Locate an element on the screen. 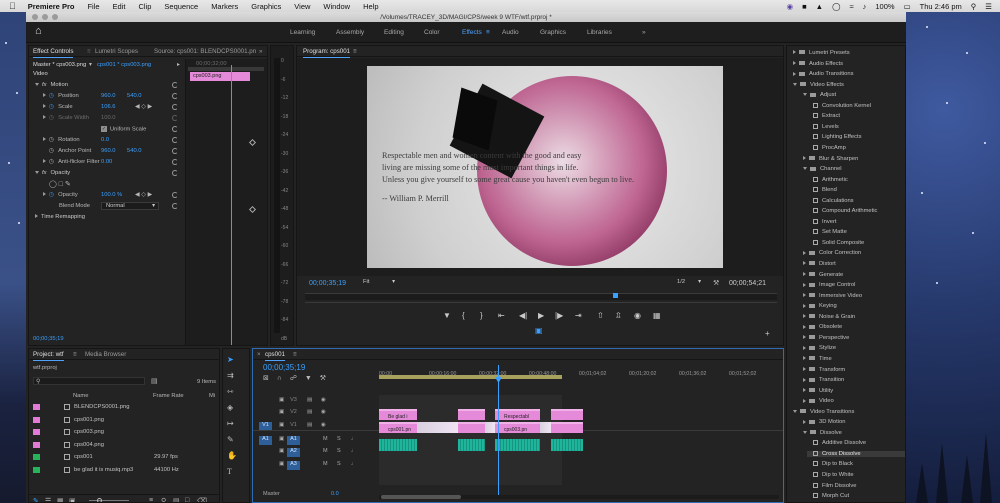 Image resolution: width=1000 pixels, height=503 pixels. menubar-clock: Thu 2:46 pm is located at coordinates (941, 6).